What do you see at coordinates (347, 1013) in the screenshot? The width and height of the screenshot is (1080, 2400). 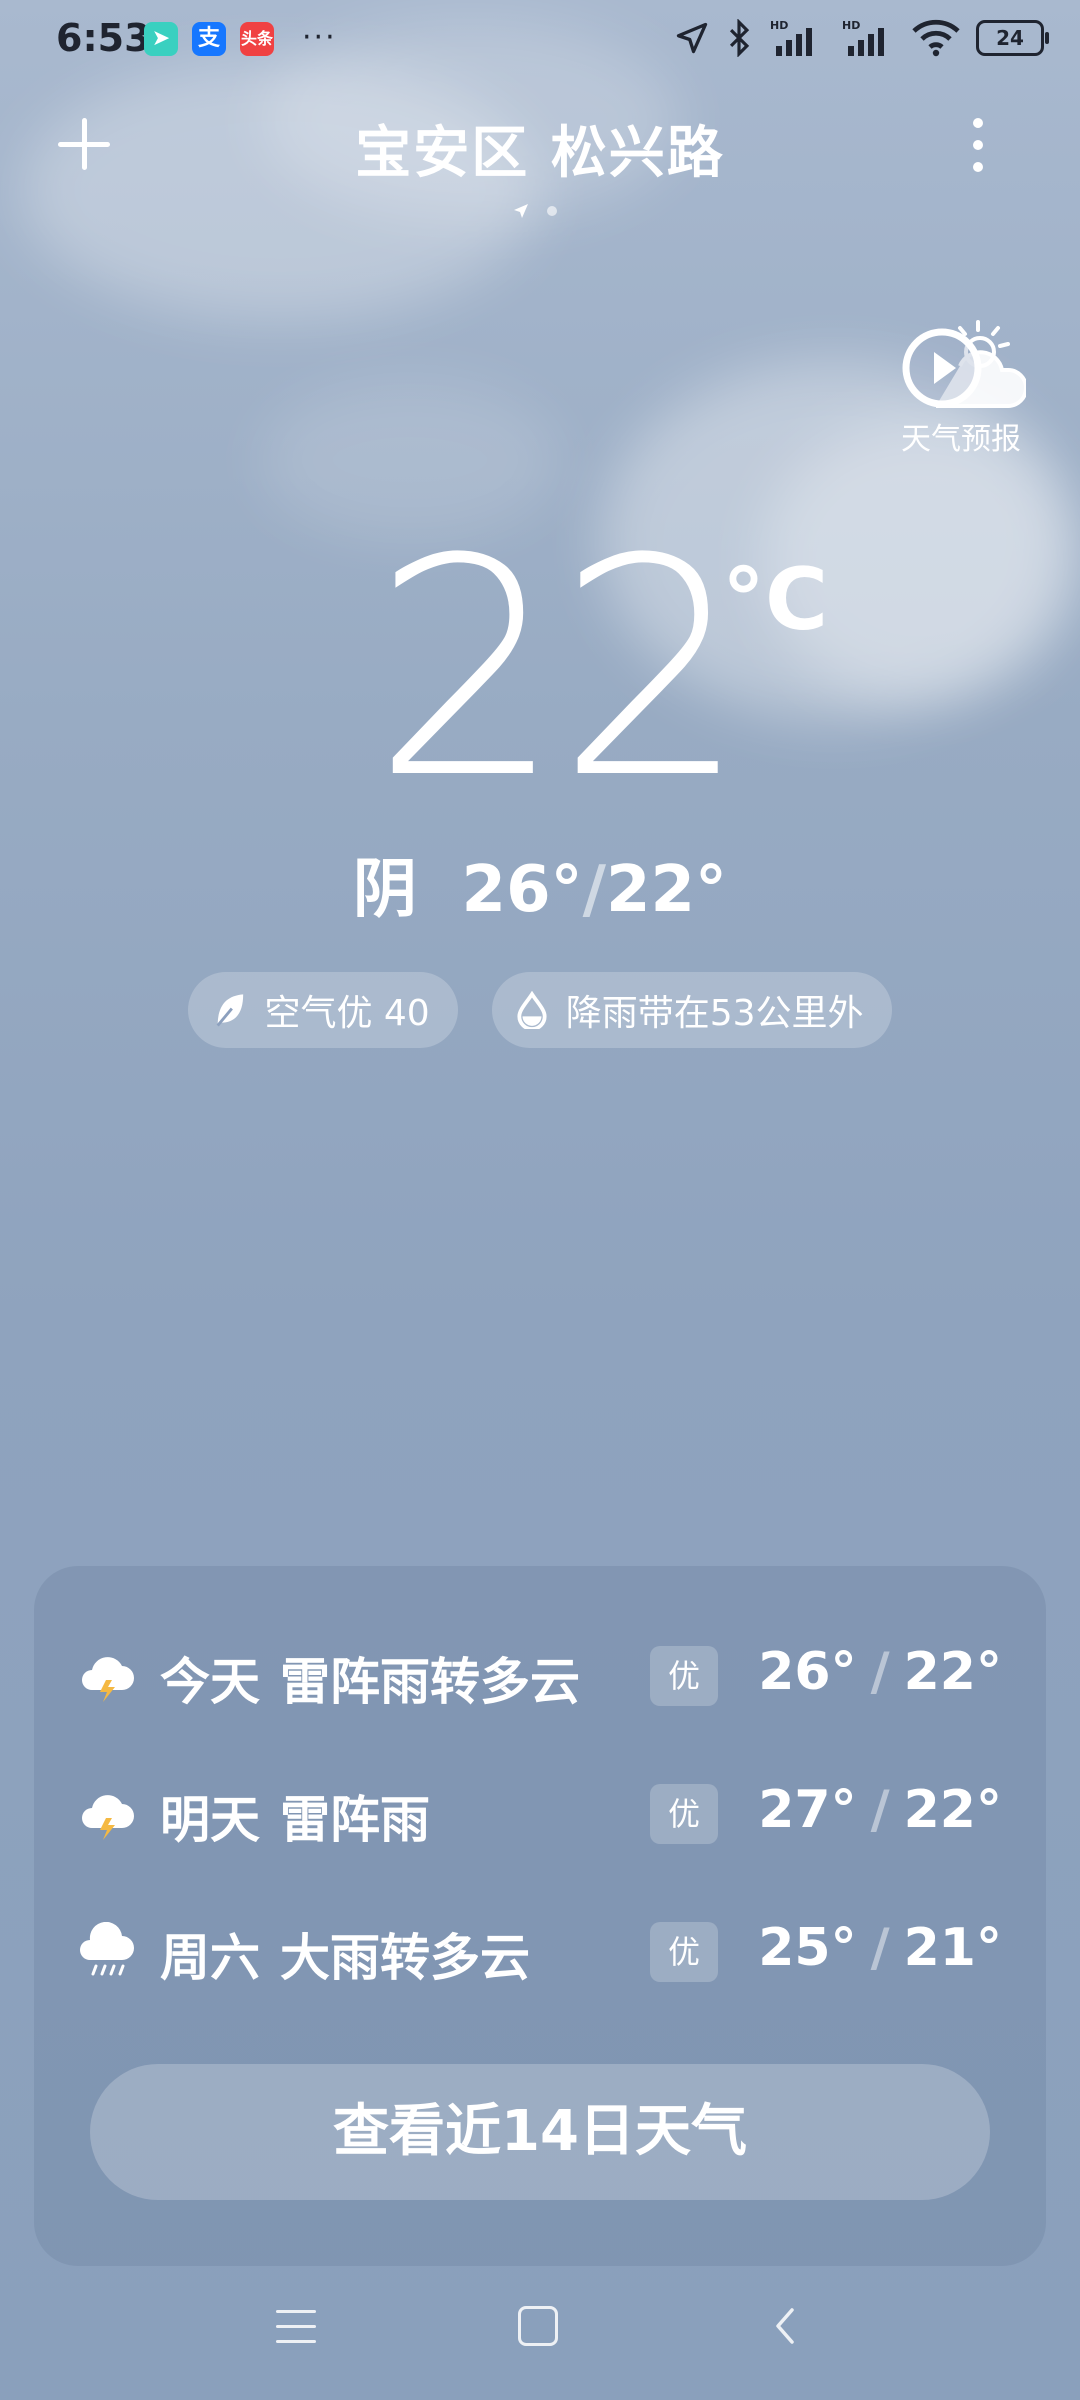 I see `air-quality-text: 空气优 40` at bounding box center [347, 1013].